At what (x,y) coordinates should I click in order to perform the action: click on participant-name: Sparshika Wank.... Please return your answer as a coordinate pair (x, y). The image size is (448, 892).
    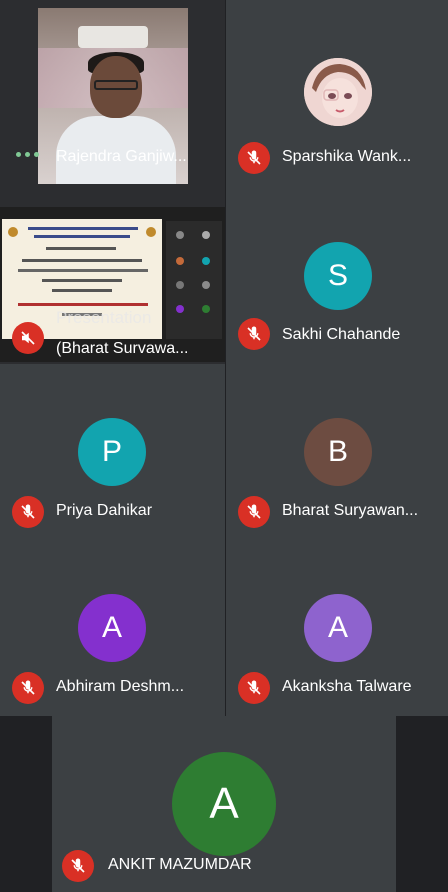
    Looking at the image, I should click on (347, 156).